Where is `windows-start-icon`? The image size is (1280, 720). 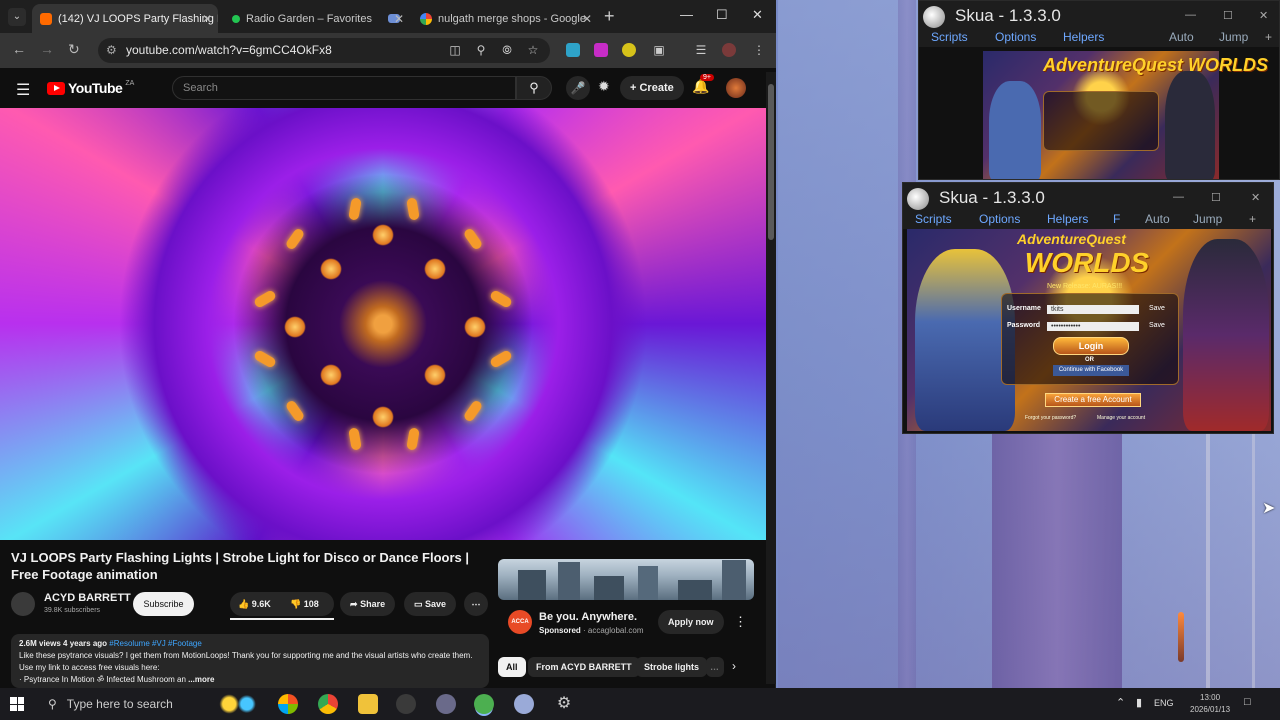 windows-start-icon is located at coordinates (17, 704).